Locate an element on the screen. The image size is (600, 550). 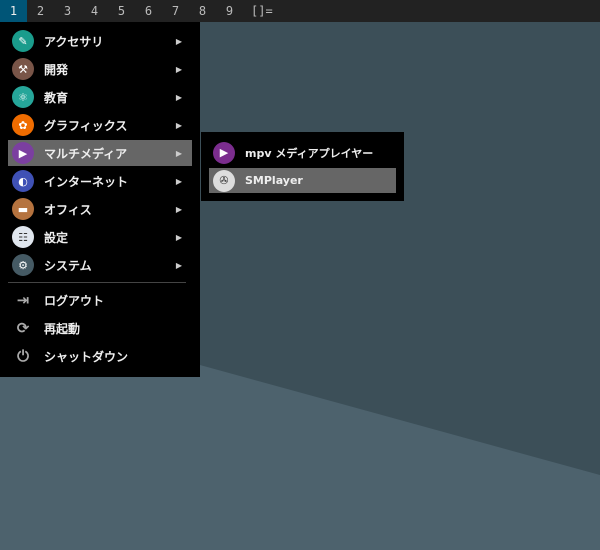
menu-item-multimedia: ▶ マルチメディア ▶ is located at coordinates (100, 153).